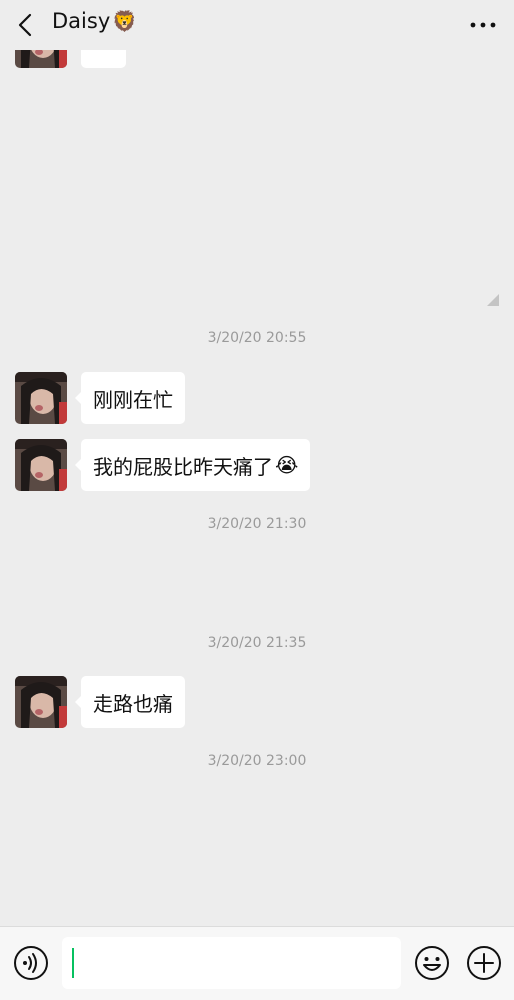  I want to click on message-bubble: 走路也痛, so click(130, 702).